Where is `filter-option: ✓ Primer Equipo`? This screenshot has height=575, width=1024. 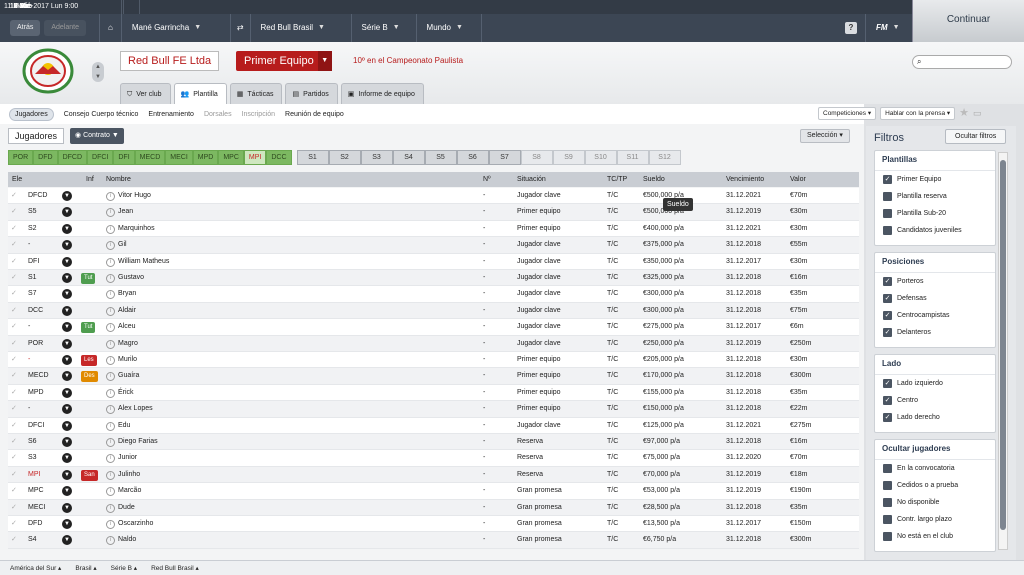 filter-option: ✓ Primer Equipo is located at coordinates (935, 179).